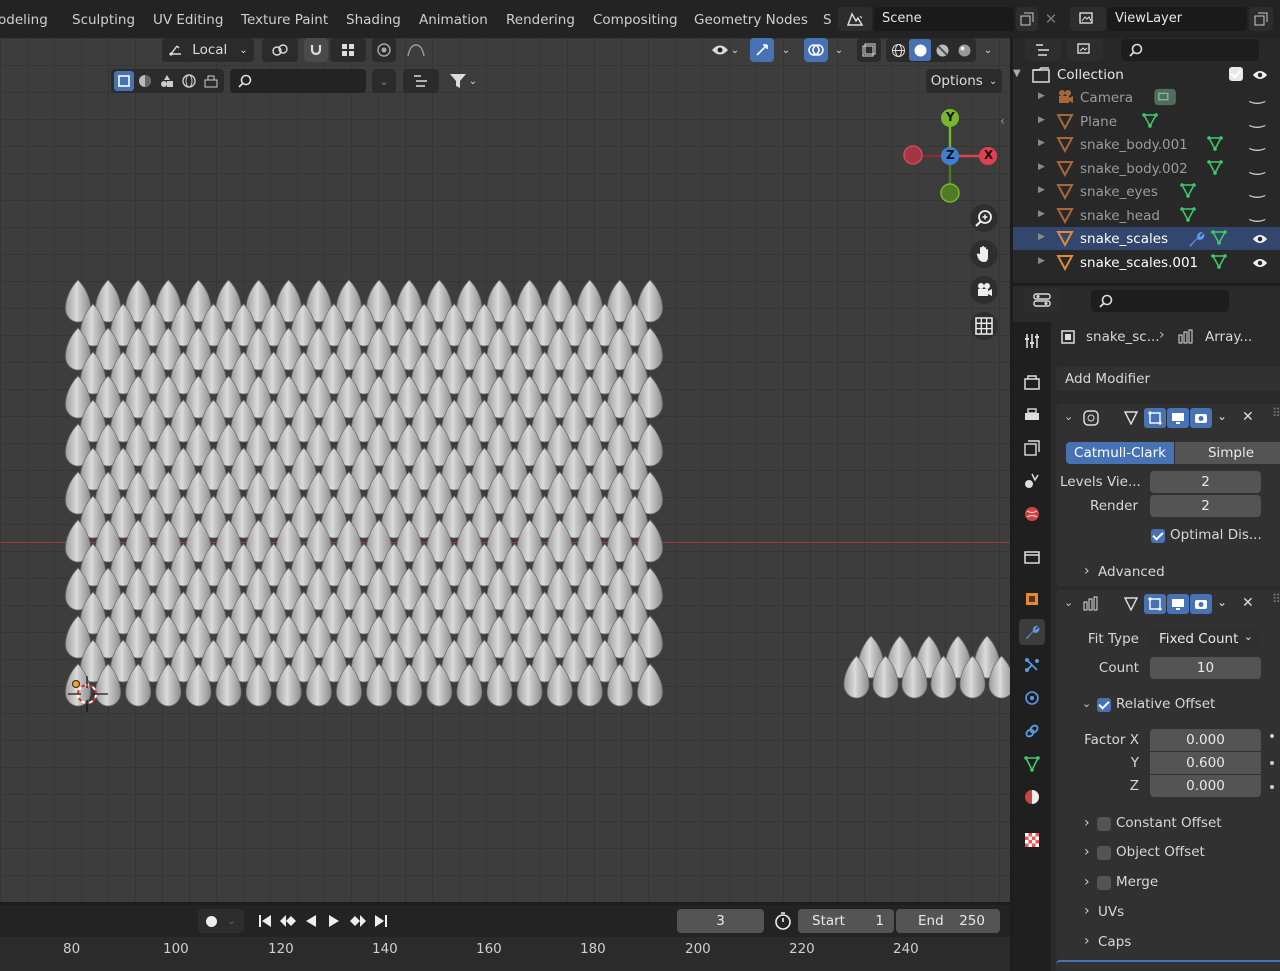 The image size is (1280, 971). I want to click on factor-y-field: 0.600, so click(1205, 763).